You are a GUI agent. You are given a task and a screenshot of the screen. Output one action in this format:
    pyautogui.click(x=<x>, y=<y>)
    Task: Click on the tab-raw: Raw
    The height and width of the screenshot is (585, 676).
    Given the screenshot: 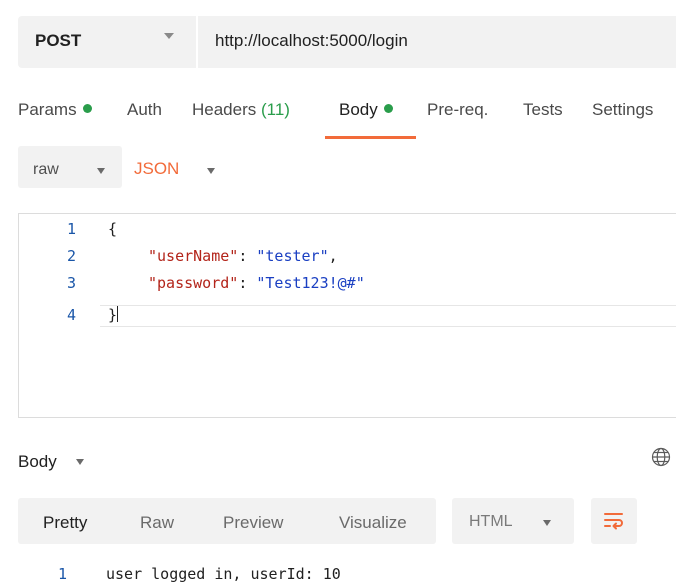 What is the action you would take?
    pyautogui.click(x=157, y=523)
    